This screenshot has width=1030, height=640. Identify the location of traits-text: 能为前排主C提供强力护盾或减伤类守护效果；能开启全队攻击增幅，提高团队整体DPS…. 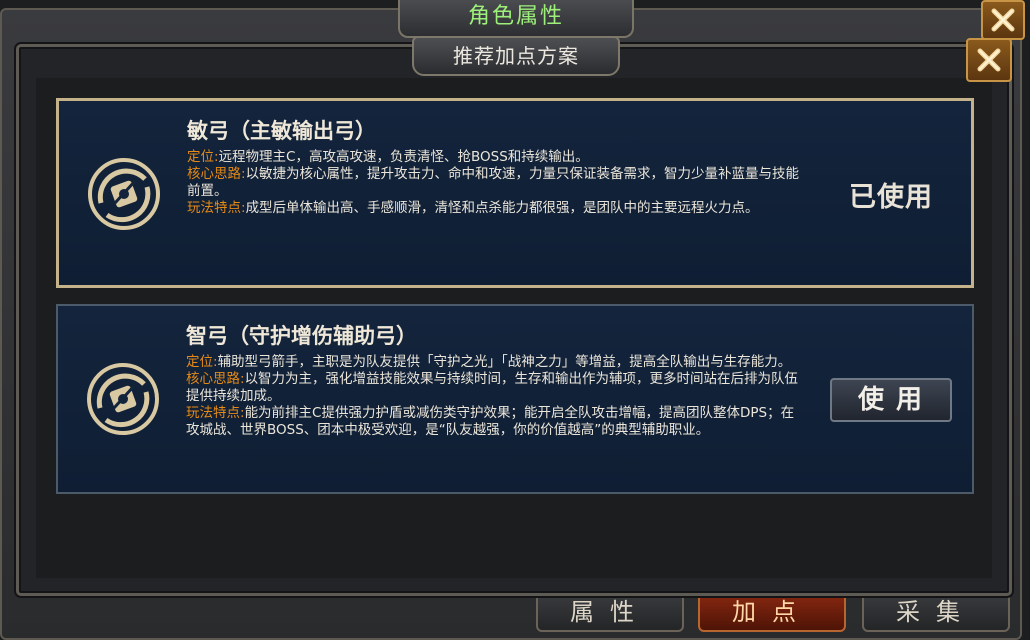
(490, 421).